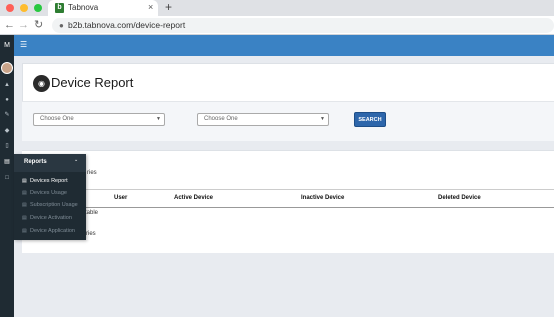  I want to click on entries-info: ries, so click(91, 234).